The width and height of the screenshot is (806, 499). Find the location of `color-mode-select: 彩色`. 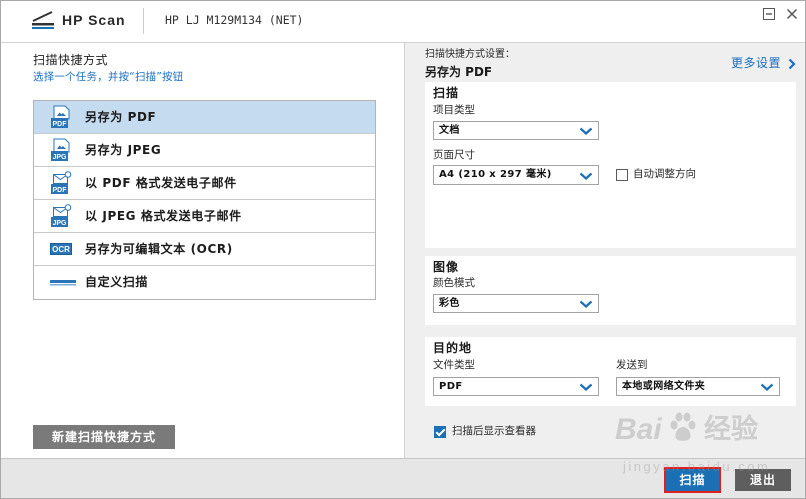

color-mode-select: 彩色 is located at coordinates (516, 303).